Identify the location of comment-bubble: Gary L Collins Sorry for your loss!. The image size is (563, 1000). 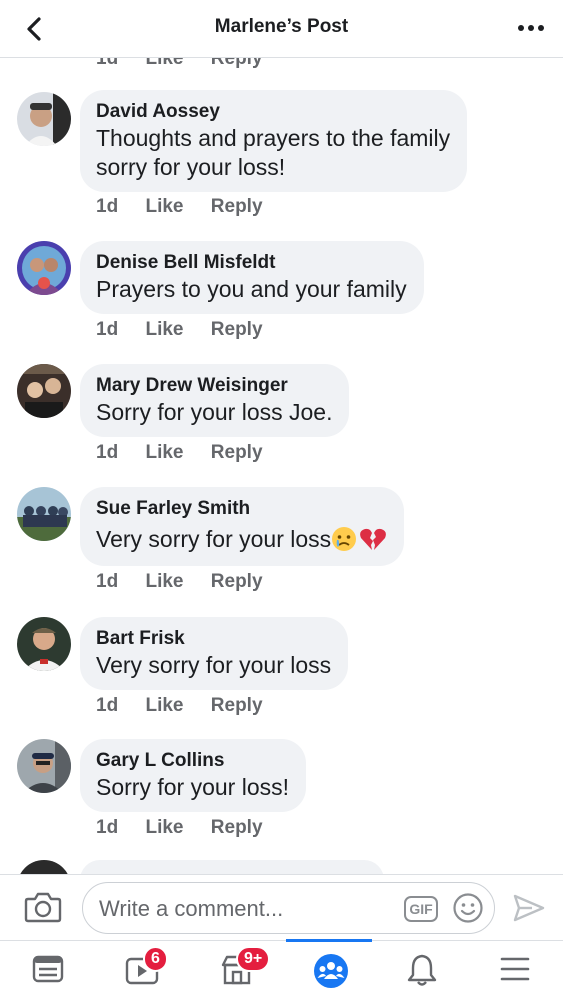
(193, 775).